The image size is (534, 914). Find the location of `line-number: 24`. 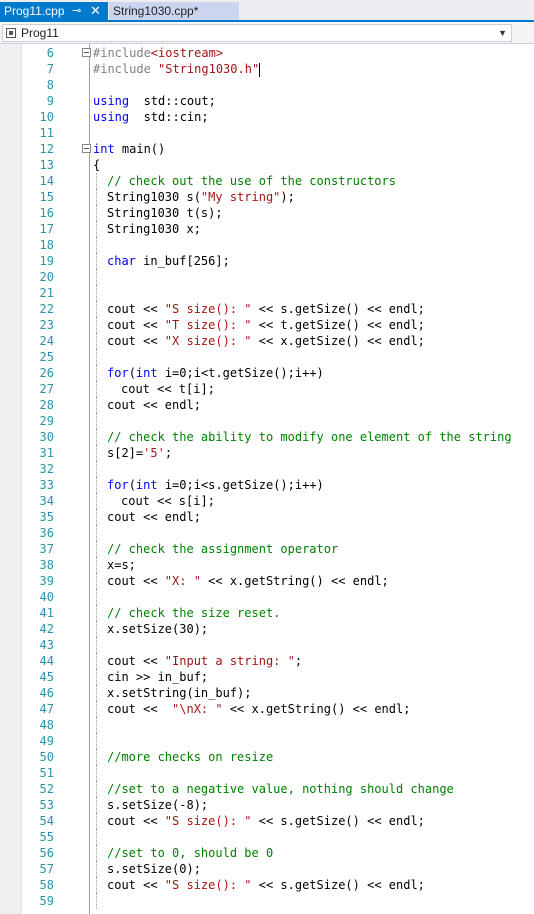

line-number: 24 is located at coordinates (46, 341).